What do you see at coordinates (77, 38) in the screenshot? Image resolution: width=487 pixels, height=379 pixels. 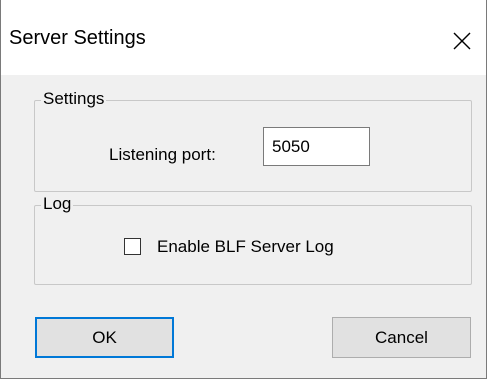 I see `window-title: Server Settings` at bounding box center [77, 38].